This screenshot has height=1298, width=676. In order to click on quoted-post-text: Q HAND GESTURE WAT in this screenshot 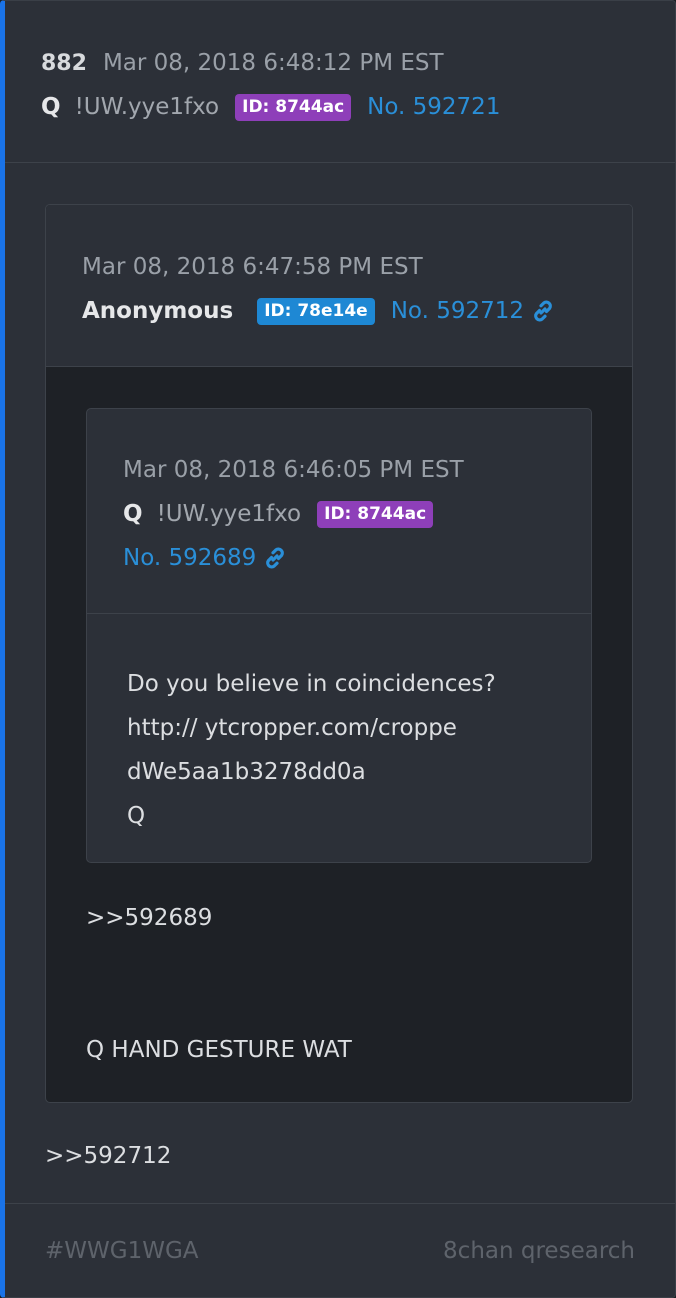, I will do `click(219, 1050)`.